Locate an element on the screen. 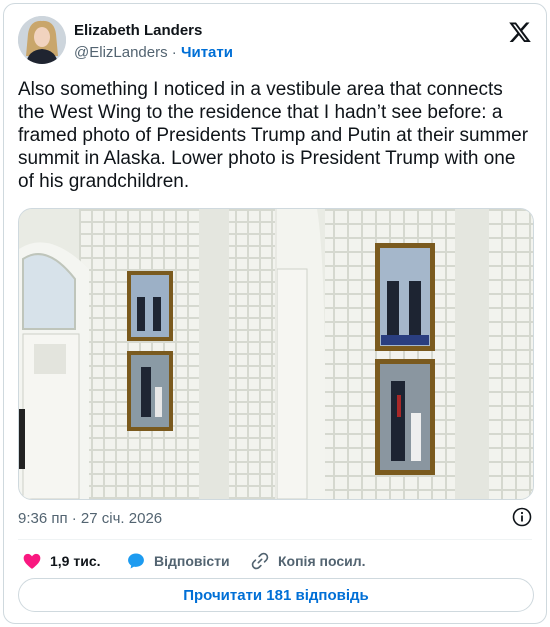 Image resolution: width=550 pixels, height=627 pixels. author-handle: @ElizLanders is located at coordinates (121, 52).